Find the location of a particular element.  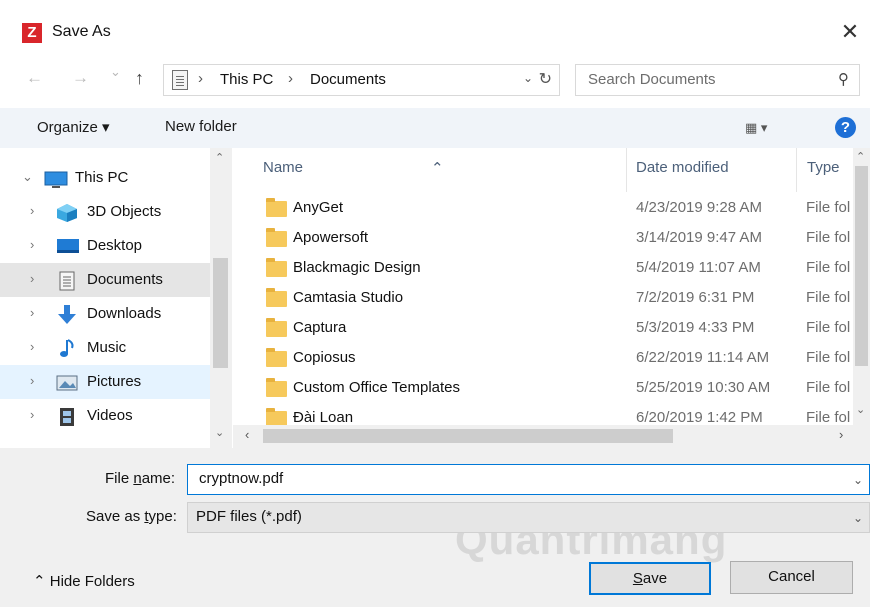

nav-label: Music is located at coordinates (107, 347).